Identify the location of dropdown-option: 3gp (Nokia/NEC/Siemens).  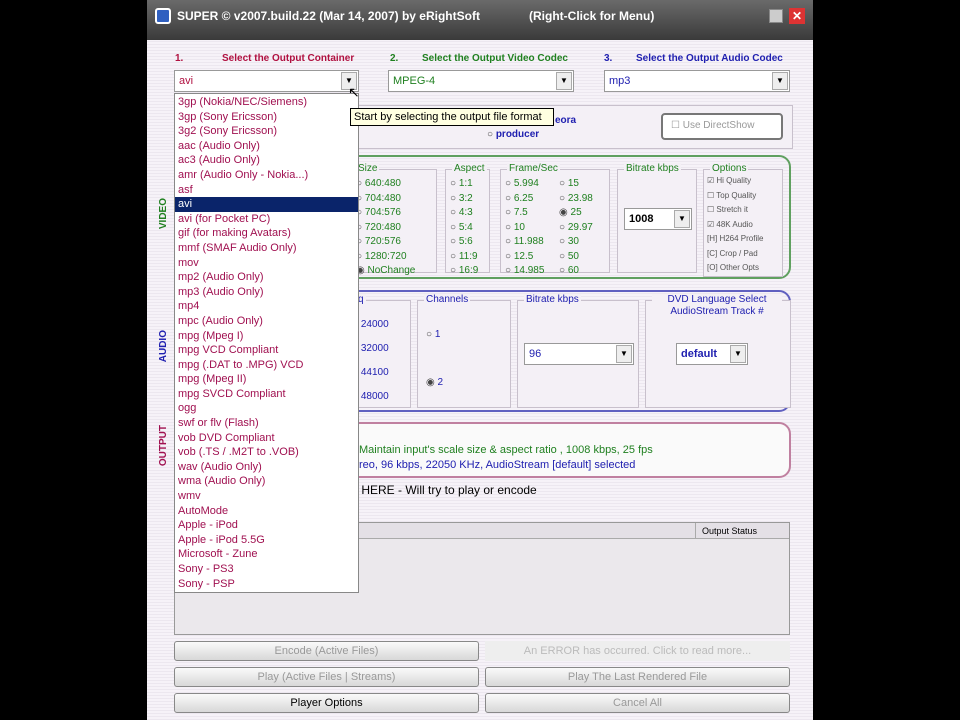
(266, 102).